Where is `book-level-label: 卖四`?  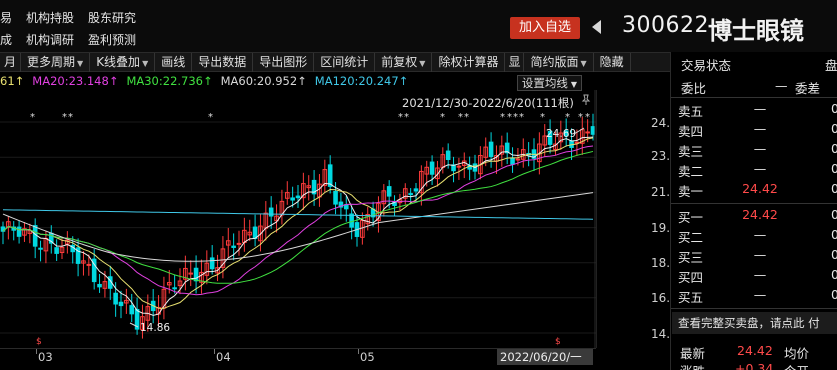
book-level-label: 卖四 is located at coordinates (691, 131).